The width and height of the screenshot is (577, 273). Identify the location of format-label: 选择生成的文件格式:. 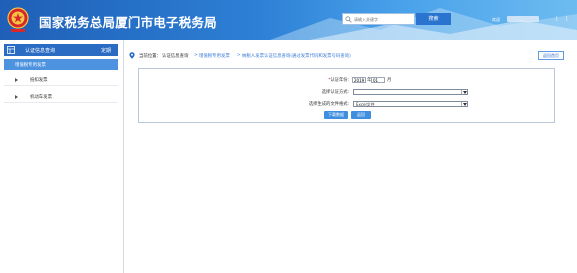
(328, 104).